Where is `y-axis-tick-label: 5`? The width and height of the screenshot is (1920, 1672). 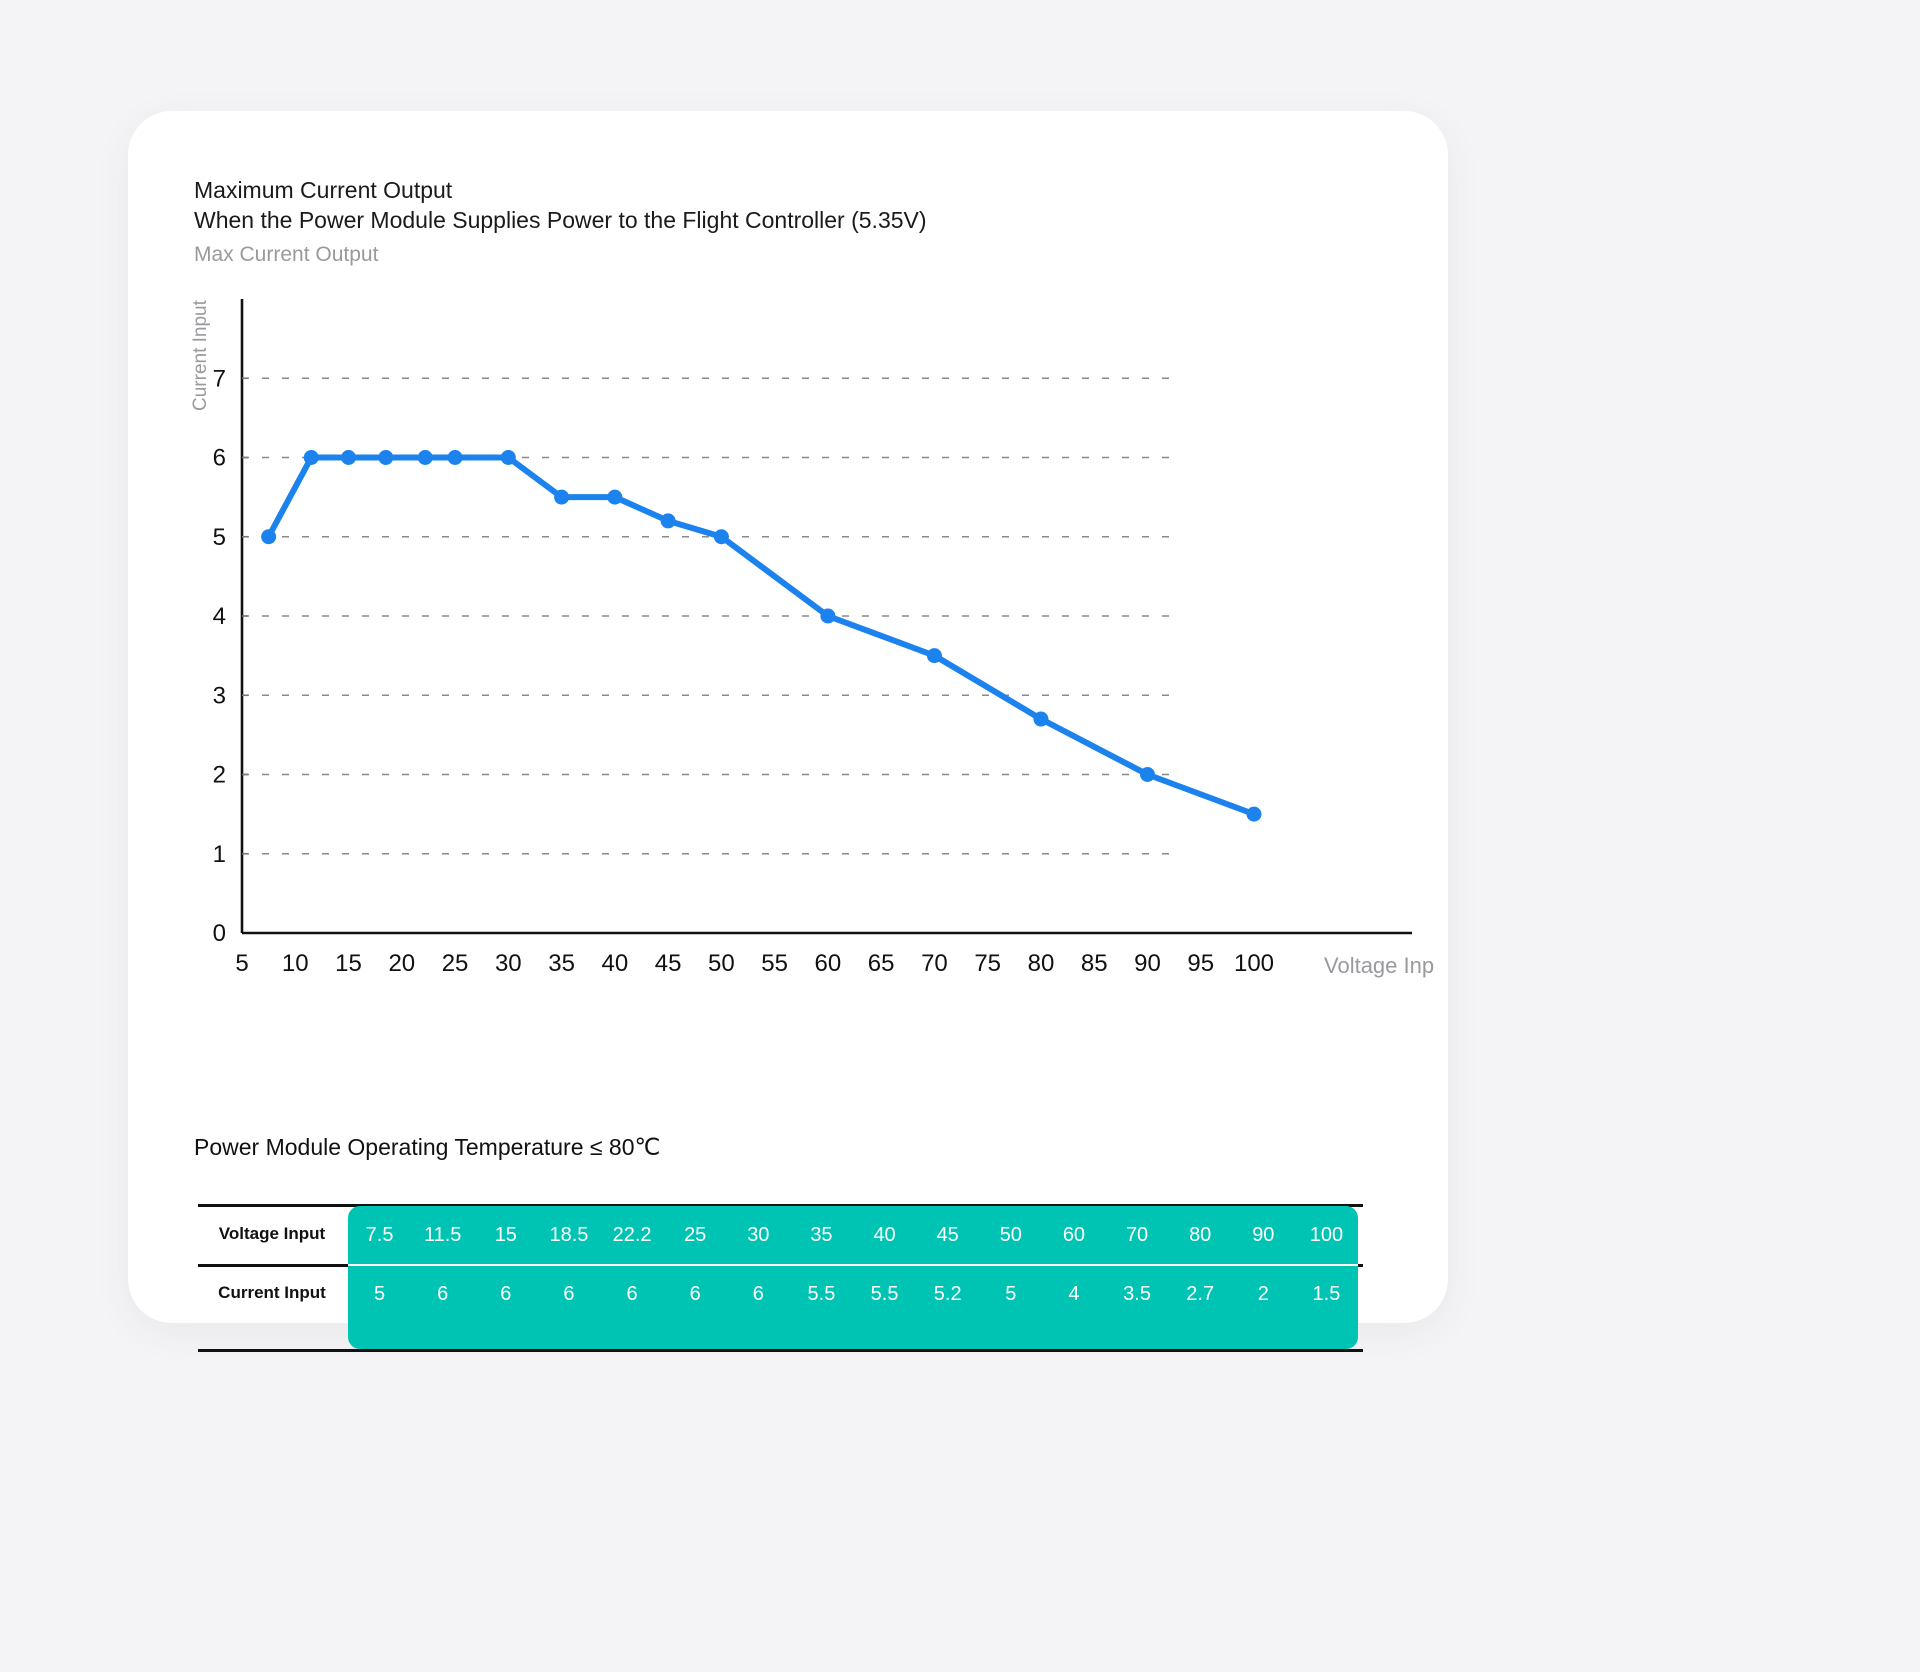
y-axis-tick-label: 5 is located at coordinates (219, 537).